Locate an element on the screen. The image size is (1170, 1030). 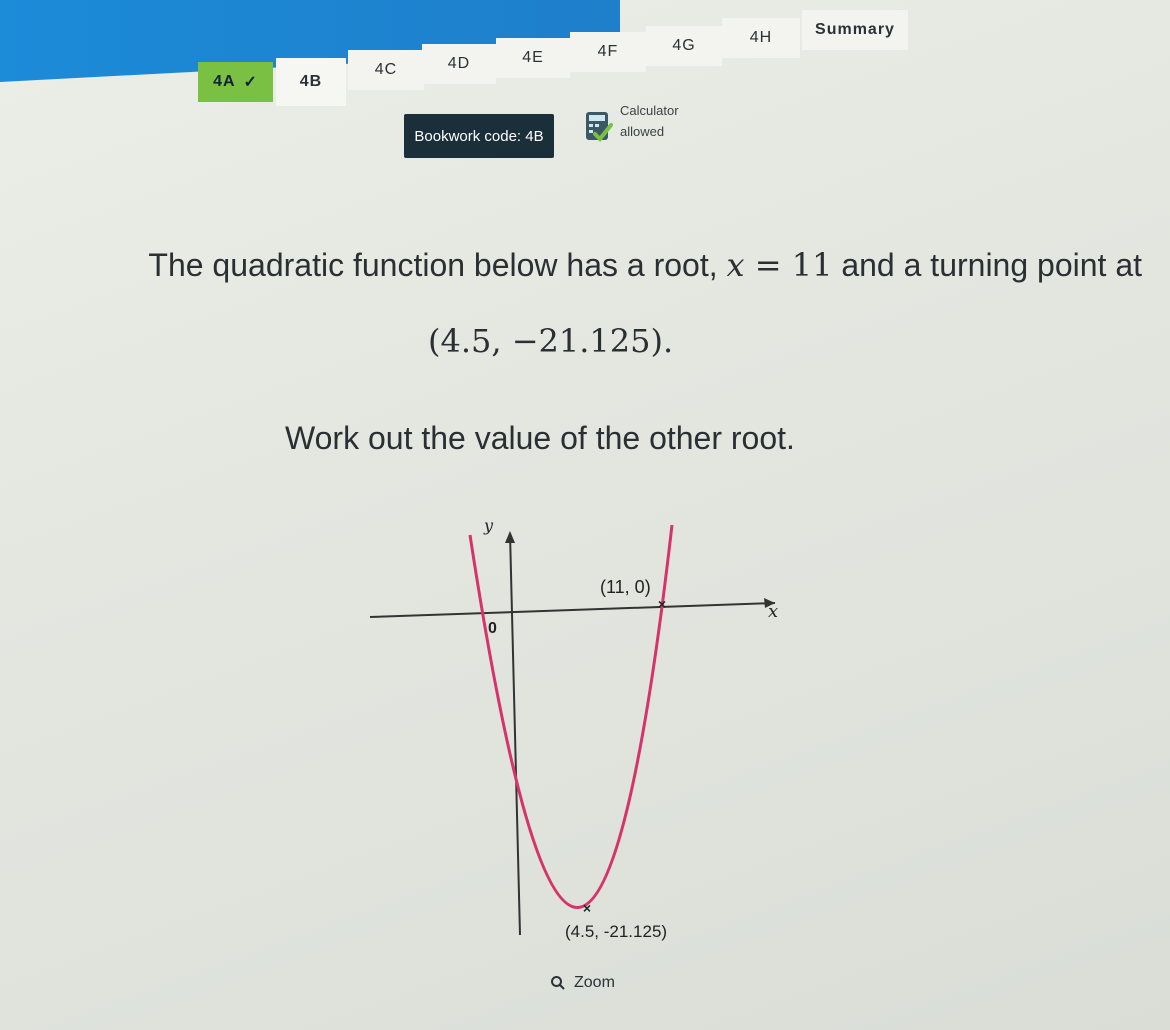
bookwork-code-badge: Bookwork code: 4B is located at coordinates (479, 136).